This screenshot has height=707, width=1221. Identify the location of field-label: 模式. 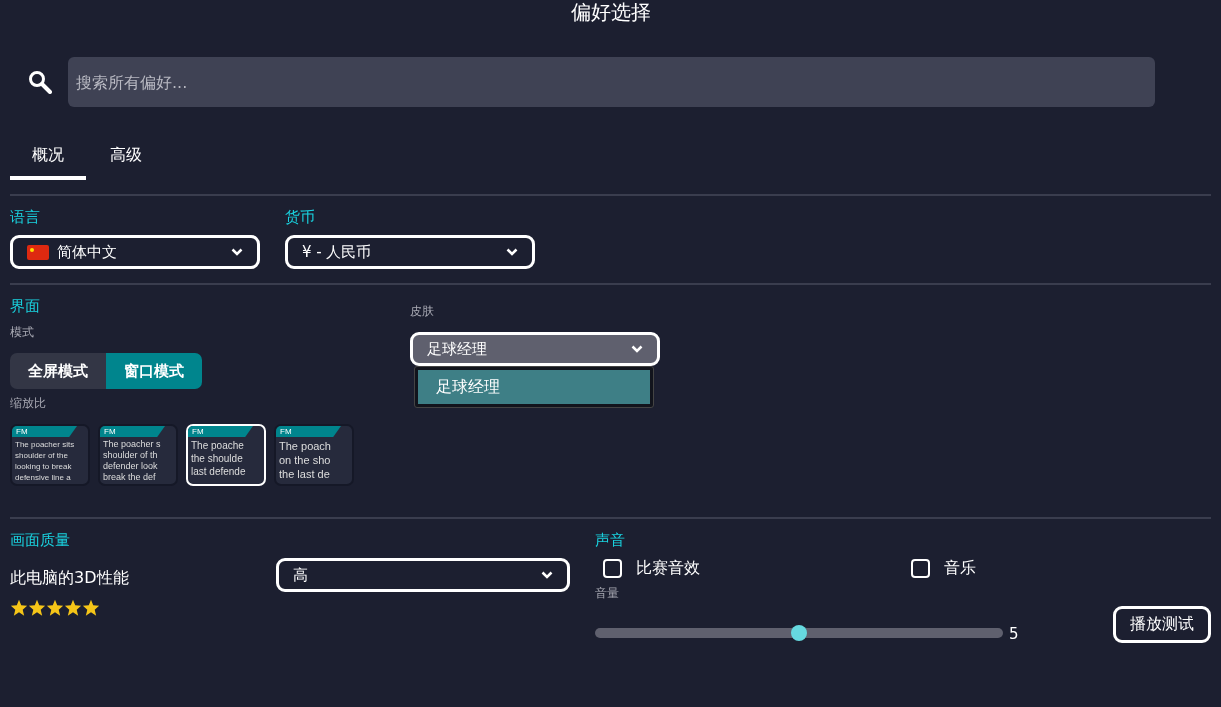
(22, 332).